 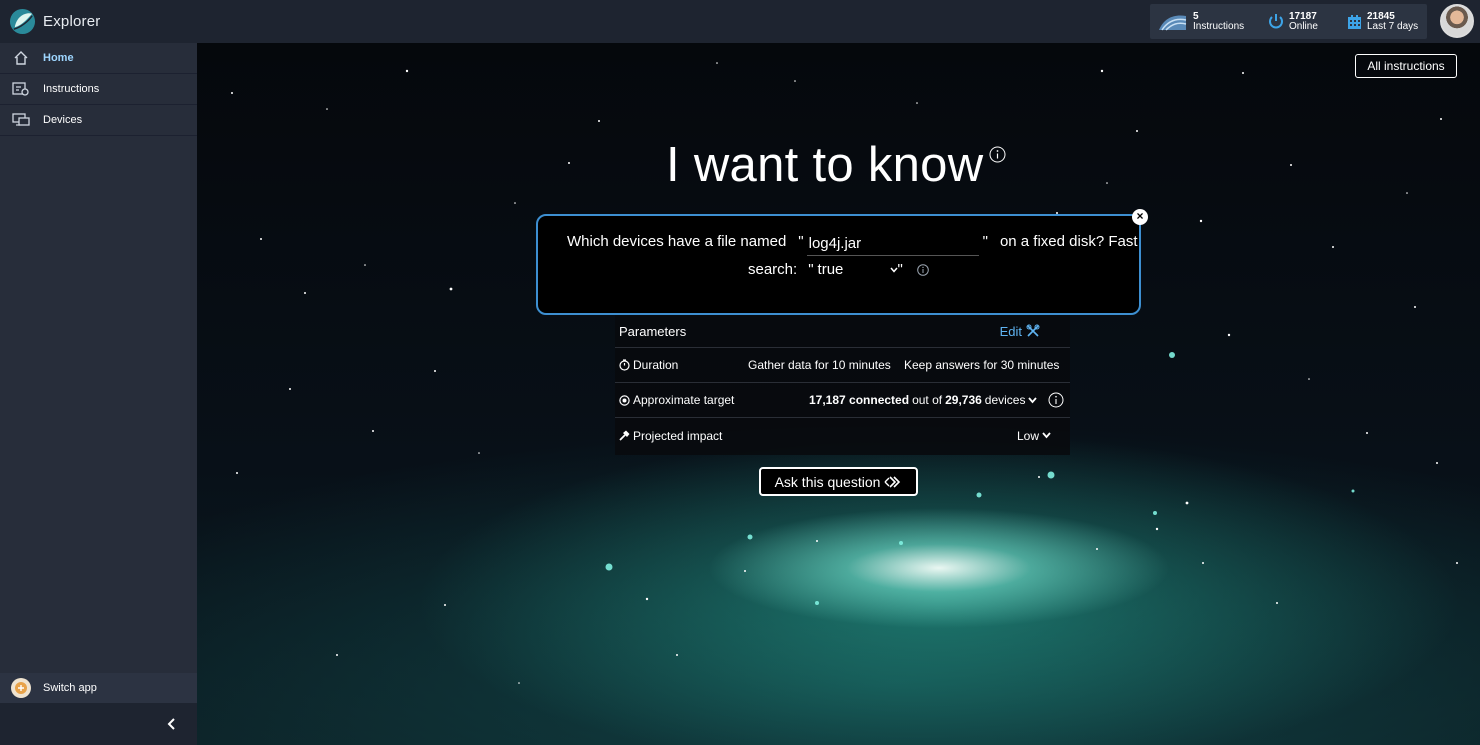 I want to click on wrench-icon, so click(x=1033, y=330).